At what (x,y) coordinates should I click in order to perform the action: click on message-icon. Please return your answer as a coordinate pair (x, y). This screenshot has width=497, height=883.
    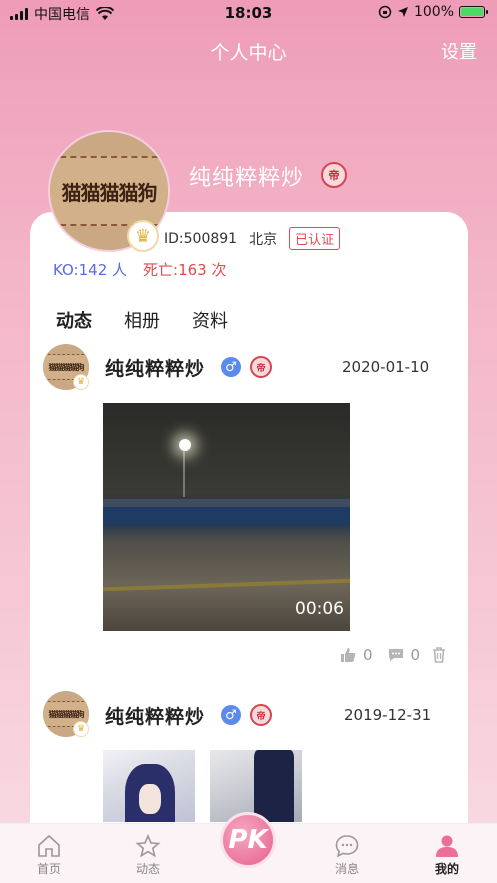
    Looking at the image, I should click on (347, 846).